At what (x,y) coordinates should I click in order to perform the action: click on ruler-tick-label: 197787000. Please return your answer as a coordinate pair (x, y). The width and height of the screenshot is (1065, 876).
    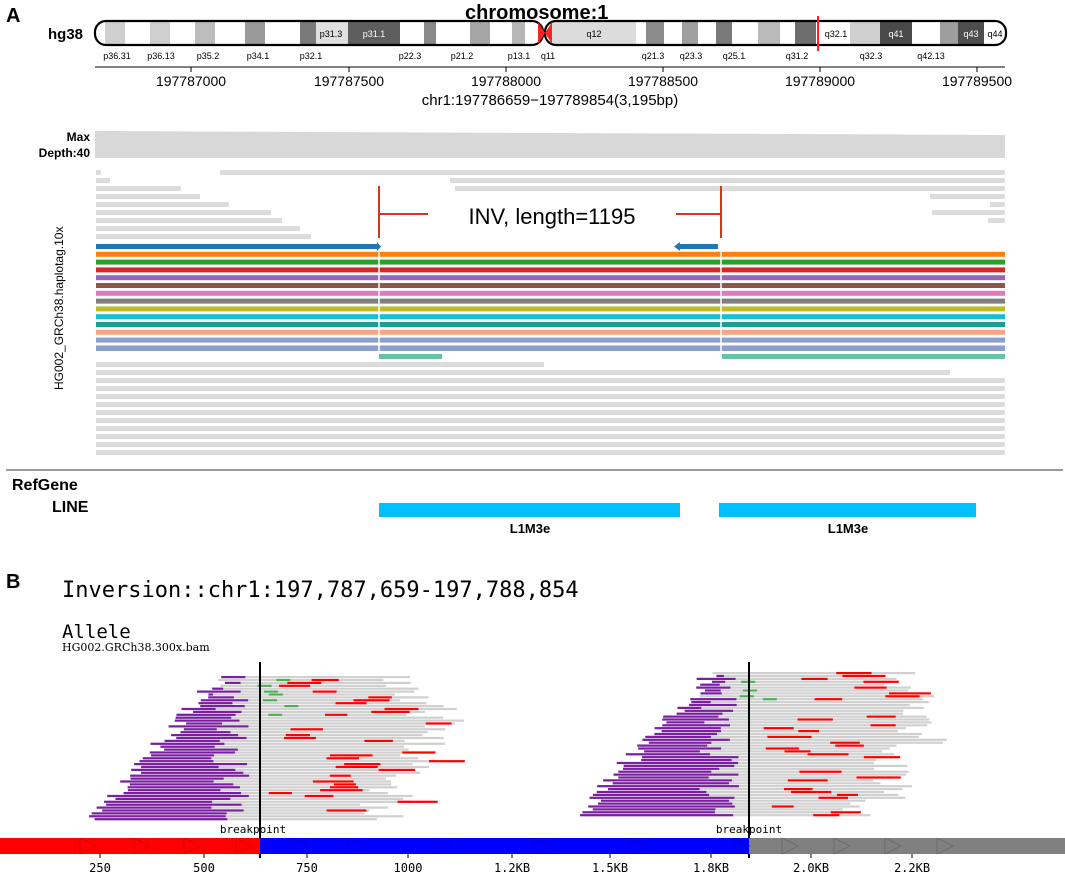
    Looking at the image, I should click on (191, 81).